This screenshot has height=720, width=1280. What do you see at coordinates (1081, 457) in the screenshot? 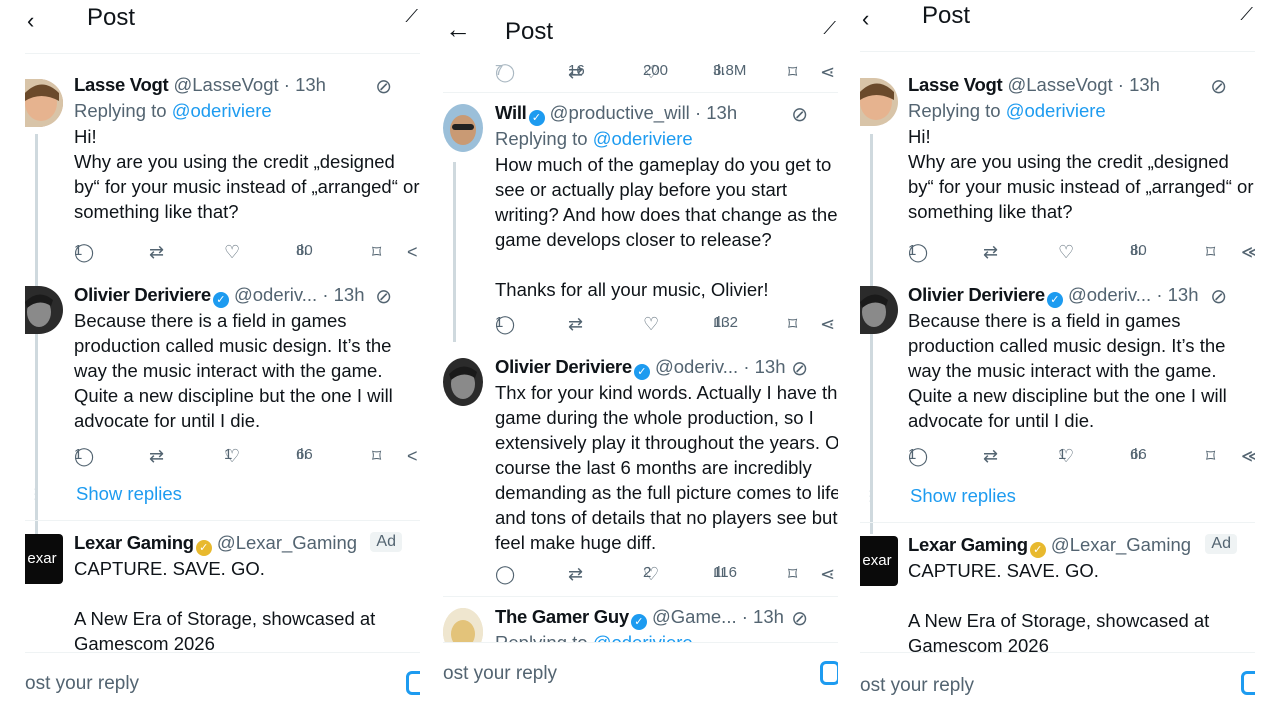
I see `action-bar: ◯ 1 ⇄ ♡ 1 ılı 66 ⌑ ≪` at bounding box center [1081, 457].